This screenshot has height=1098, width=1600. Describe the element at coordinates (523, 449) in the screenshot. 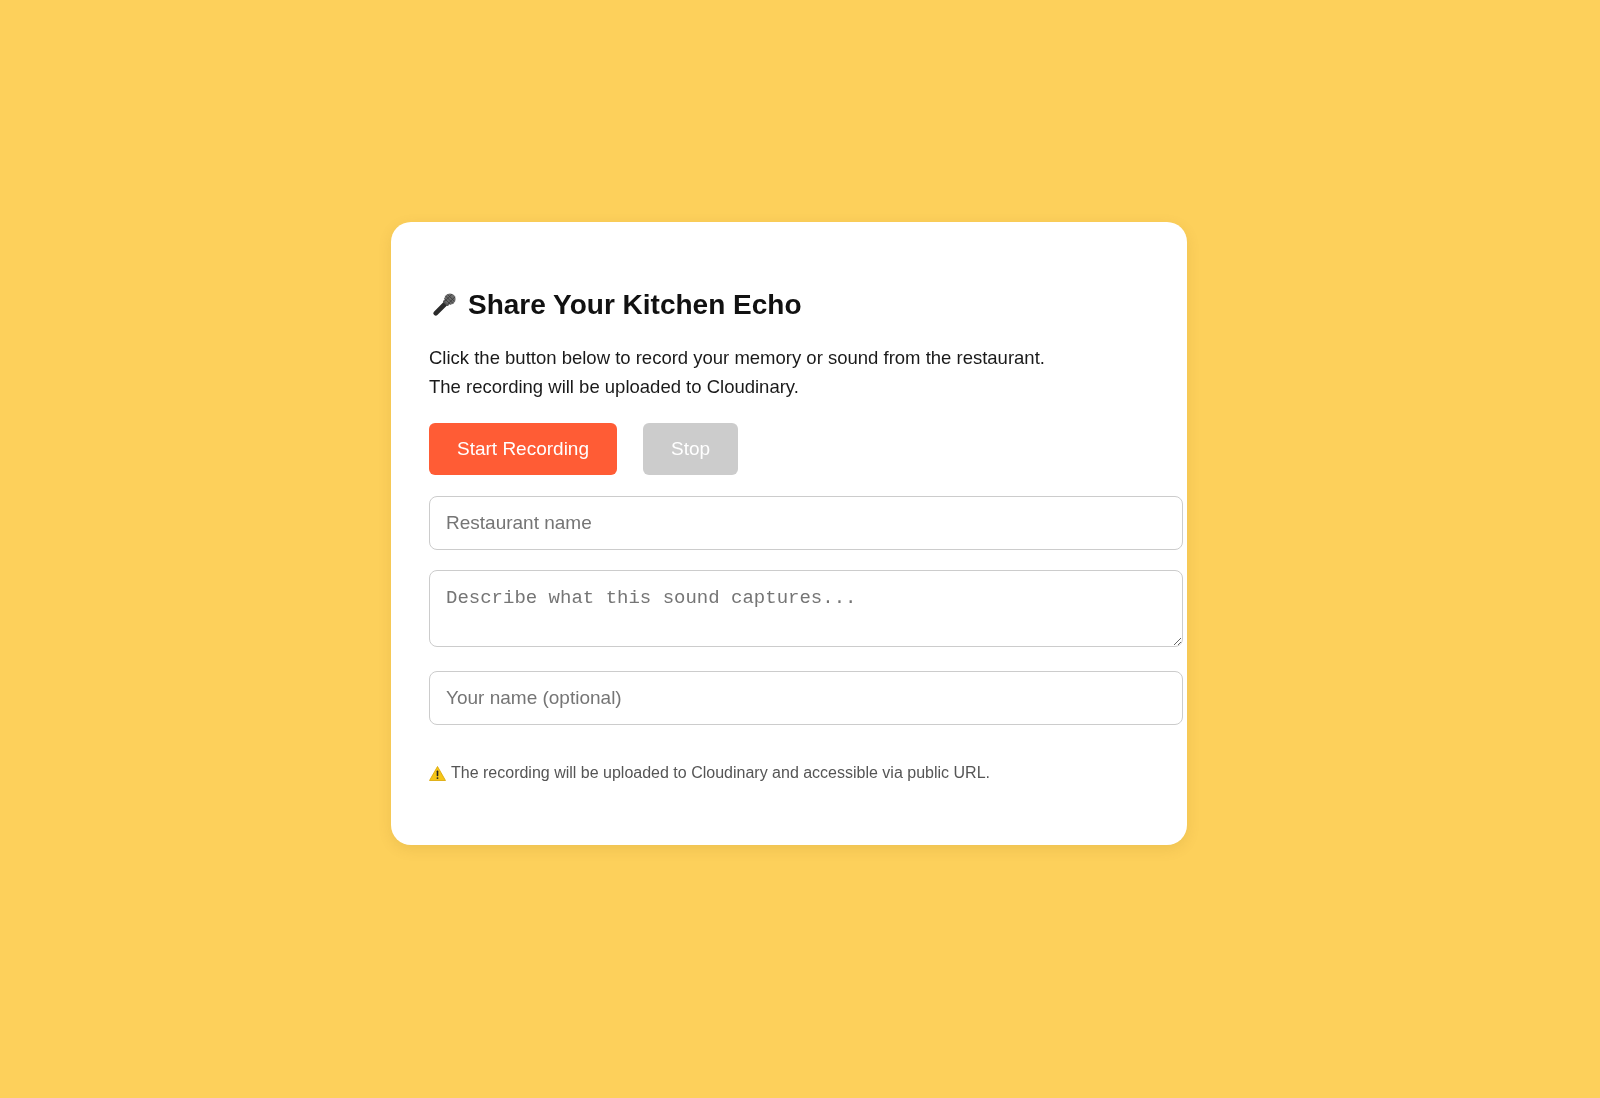

I see `start-recording-button: Start Recording` at that location.